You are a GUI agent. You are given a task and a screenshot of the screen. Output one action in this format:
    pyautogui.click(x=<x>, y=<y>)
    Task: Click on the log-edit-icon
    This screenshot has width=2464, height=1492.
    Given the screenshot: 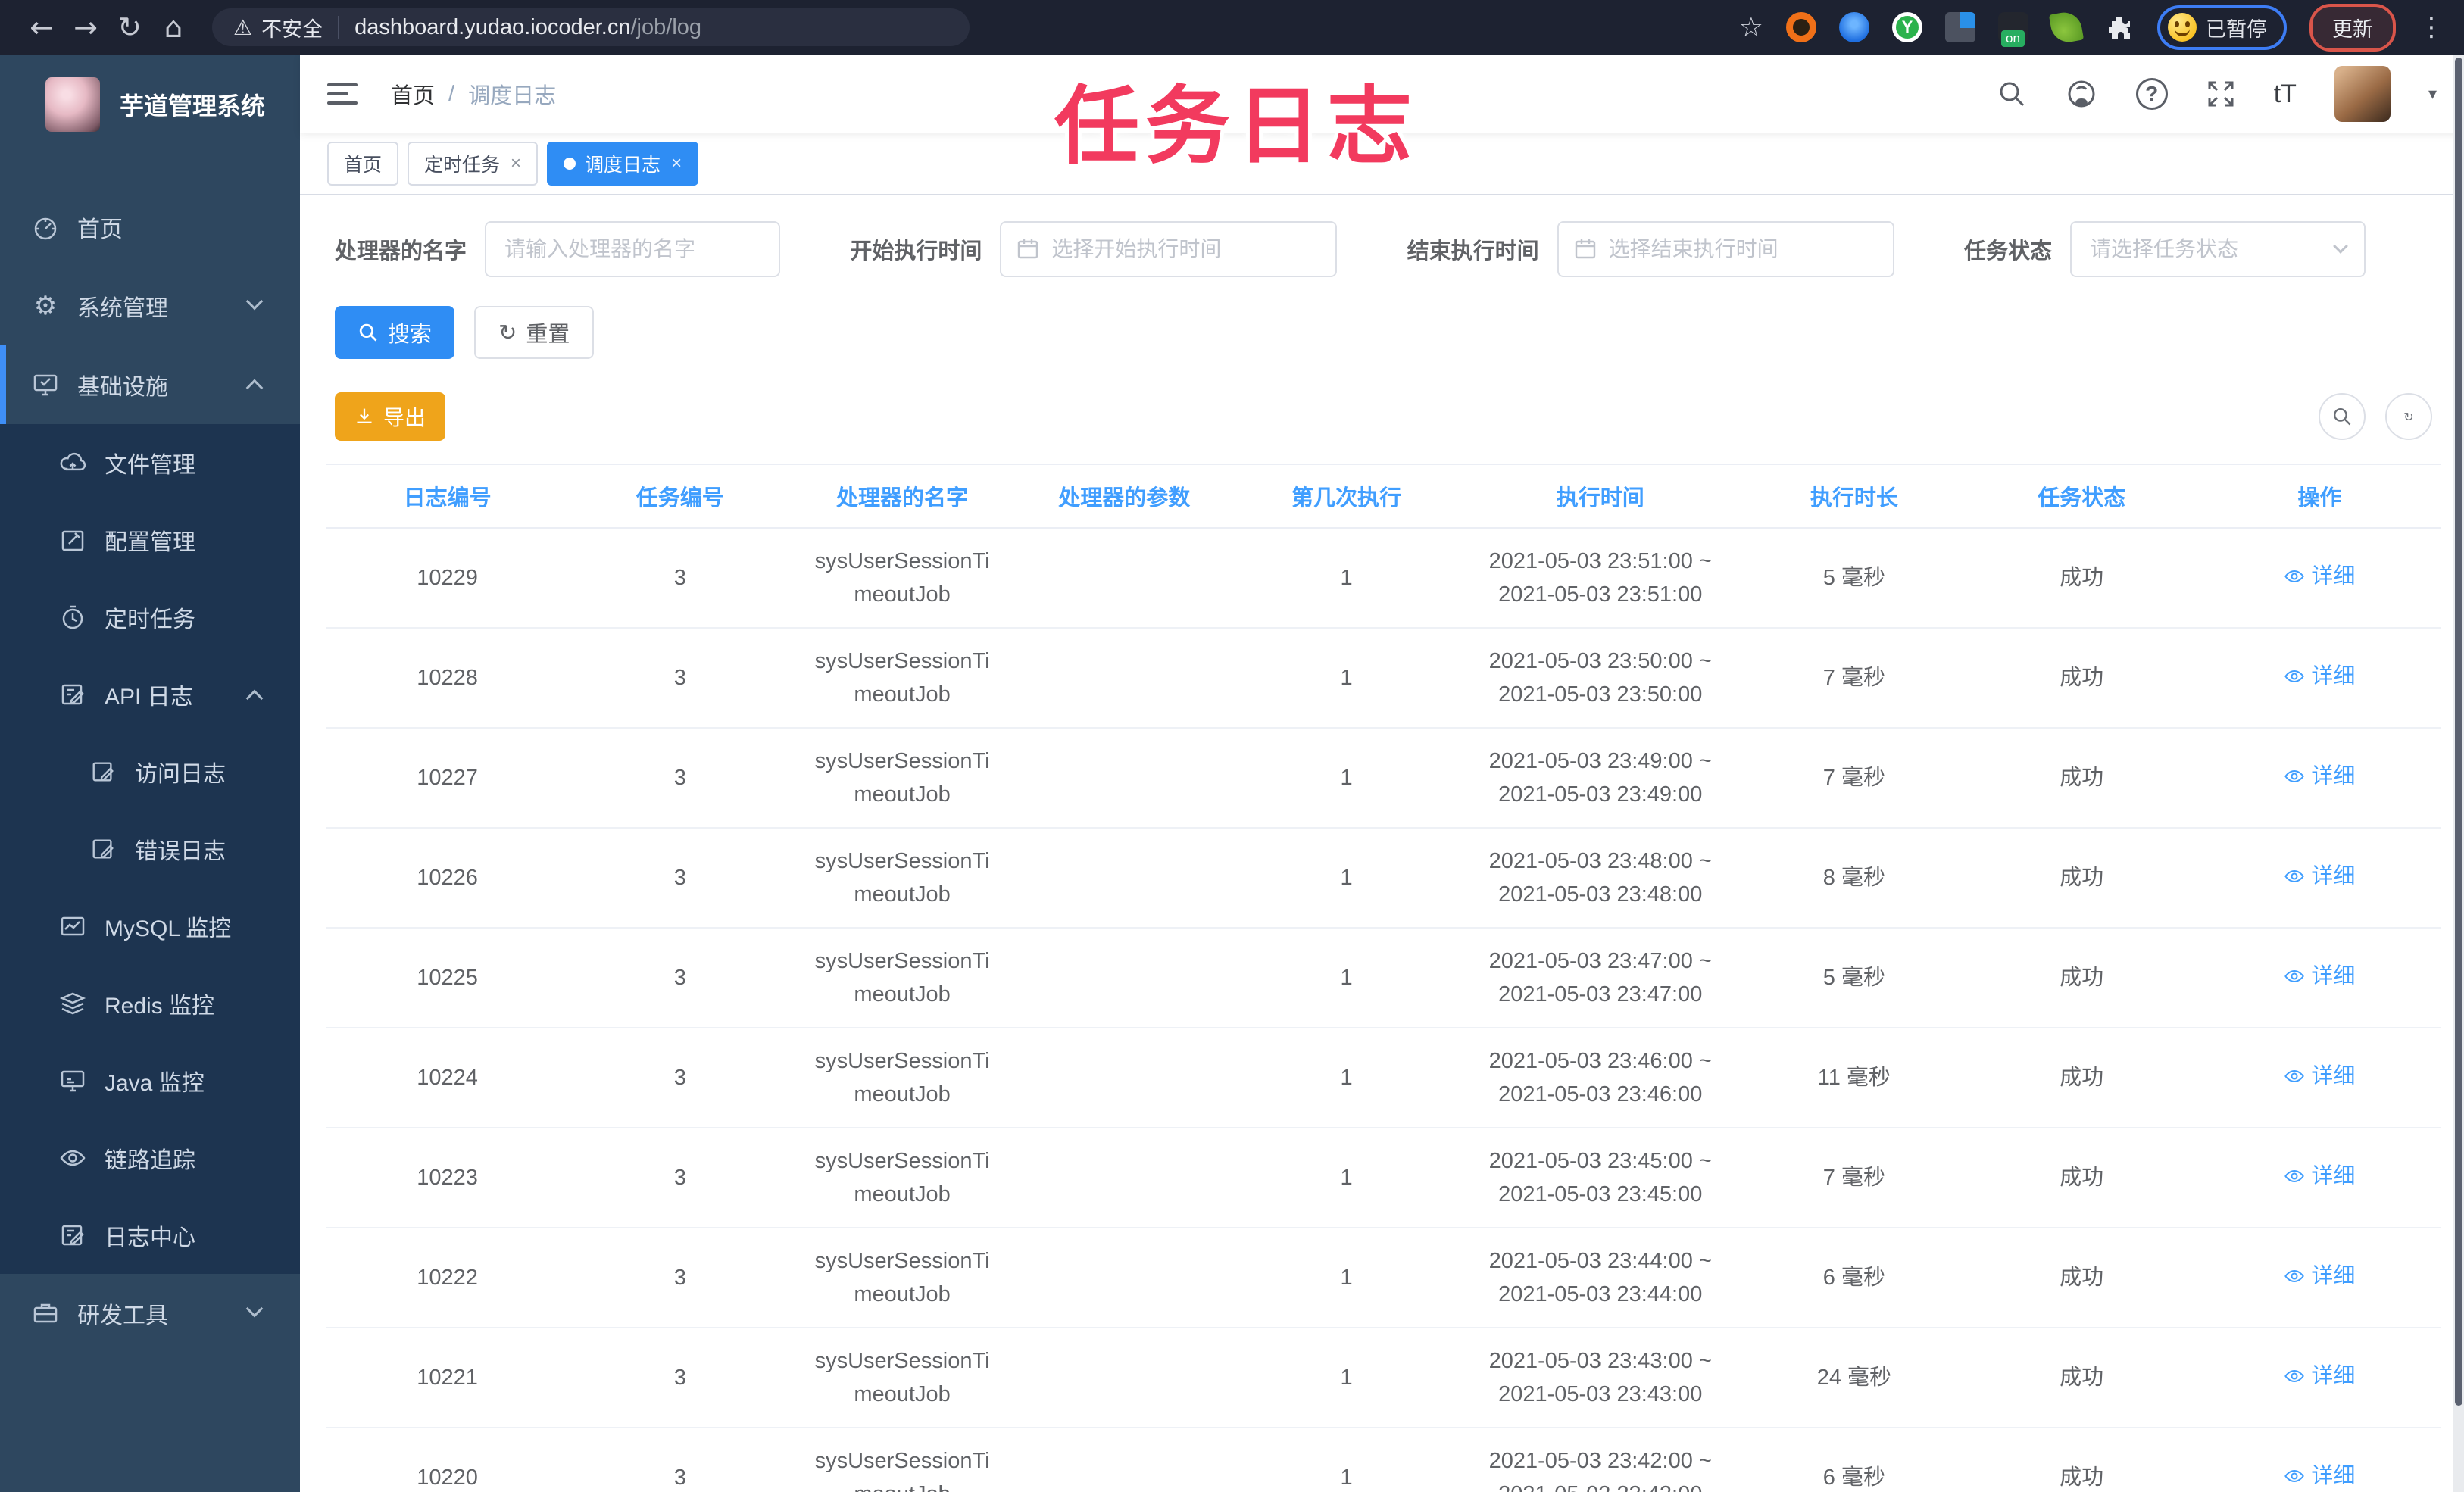 What is the action you would take?
    pyautogui.click(x=73, y=1235)
    